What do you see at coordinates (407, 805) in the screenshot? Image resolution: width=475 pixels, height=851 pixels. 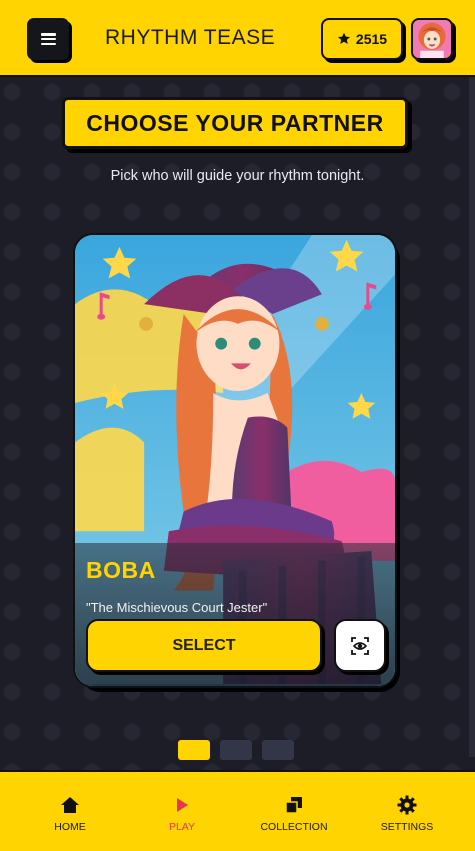 I see `gear-icon` at bounding box center [407, 805].